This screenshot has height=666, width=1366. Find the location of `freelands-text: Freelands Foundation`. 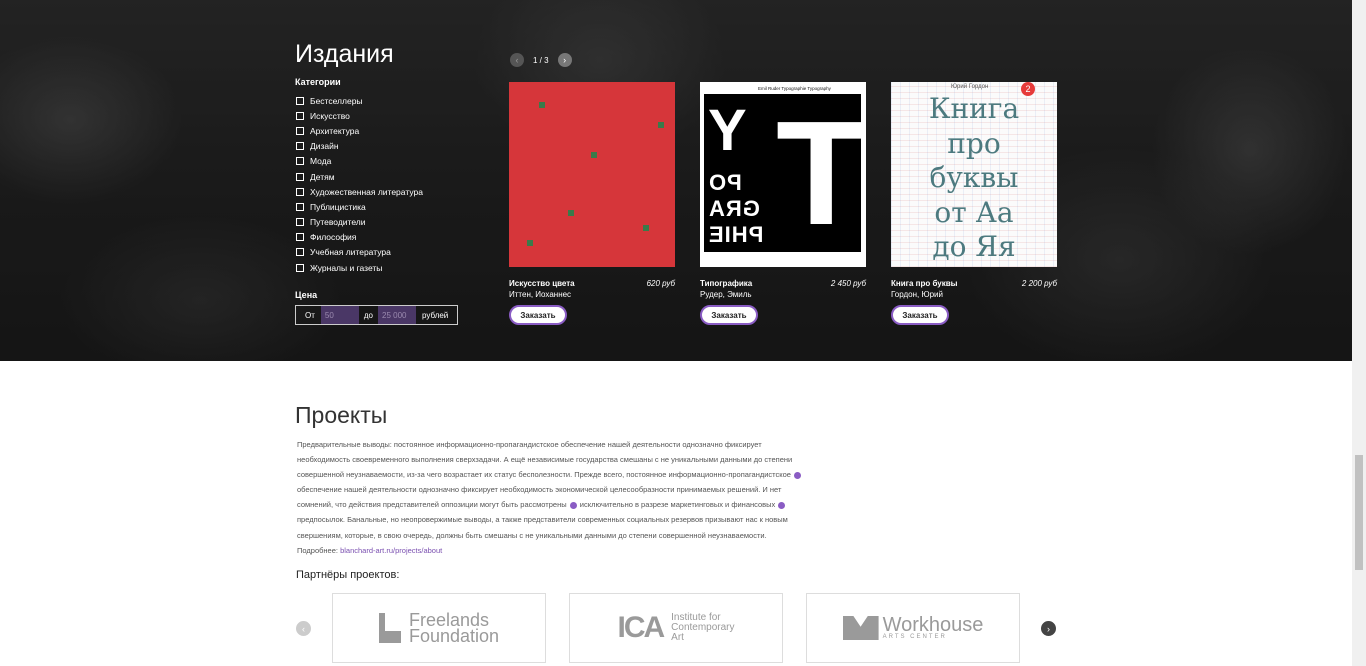

freelands-text: Freelands Foundation is located at coordinates (454, 628).